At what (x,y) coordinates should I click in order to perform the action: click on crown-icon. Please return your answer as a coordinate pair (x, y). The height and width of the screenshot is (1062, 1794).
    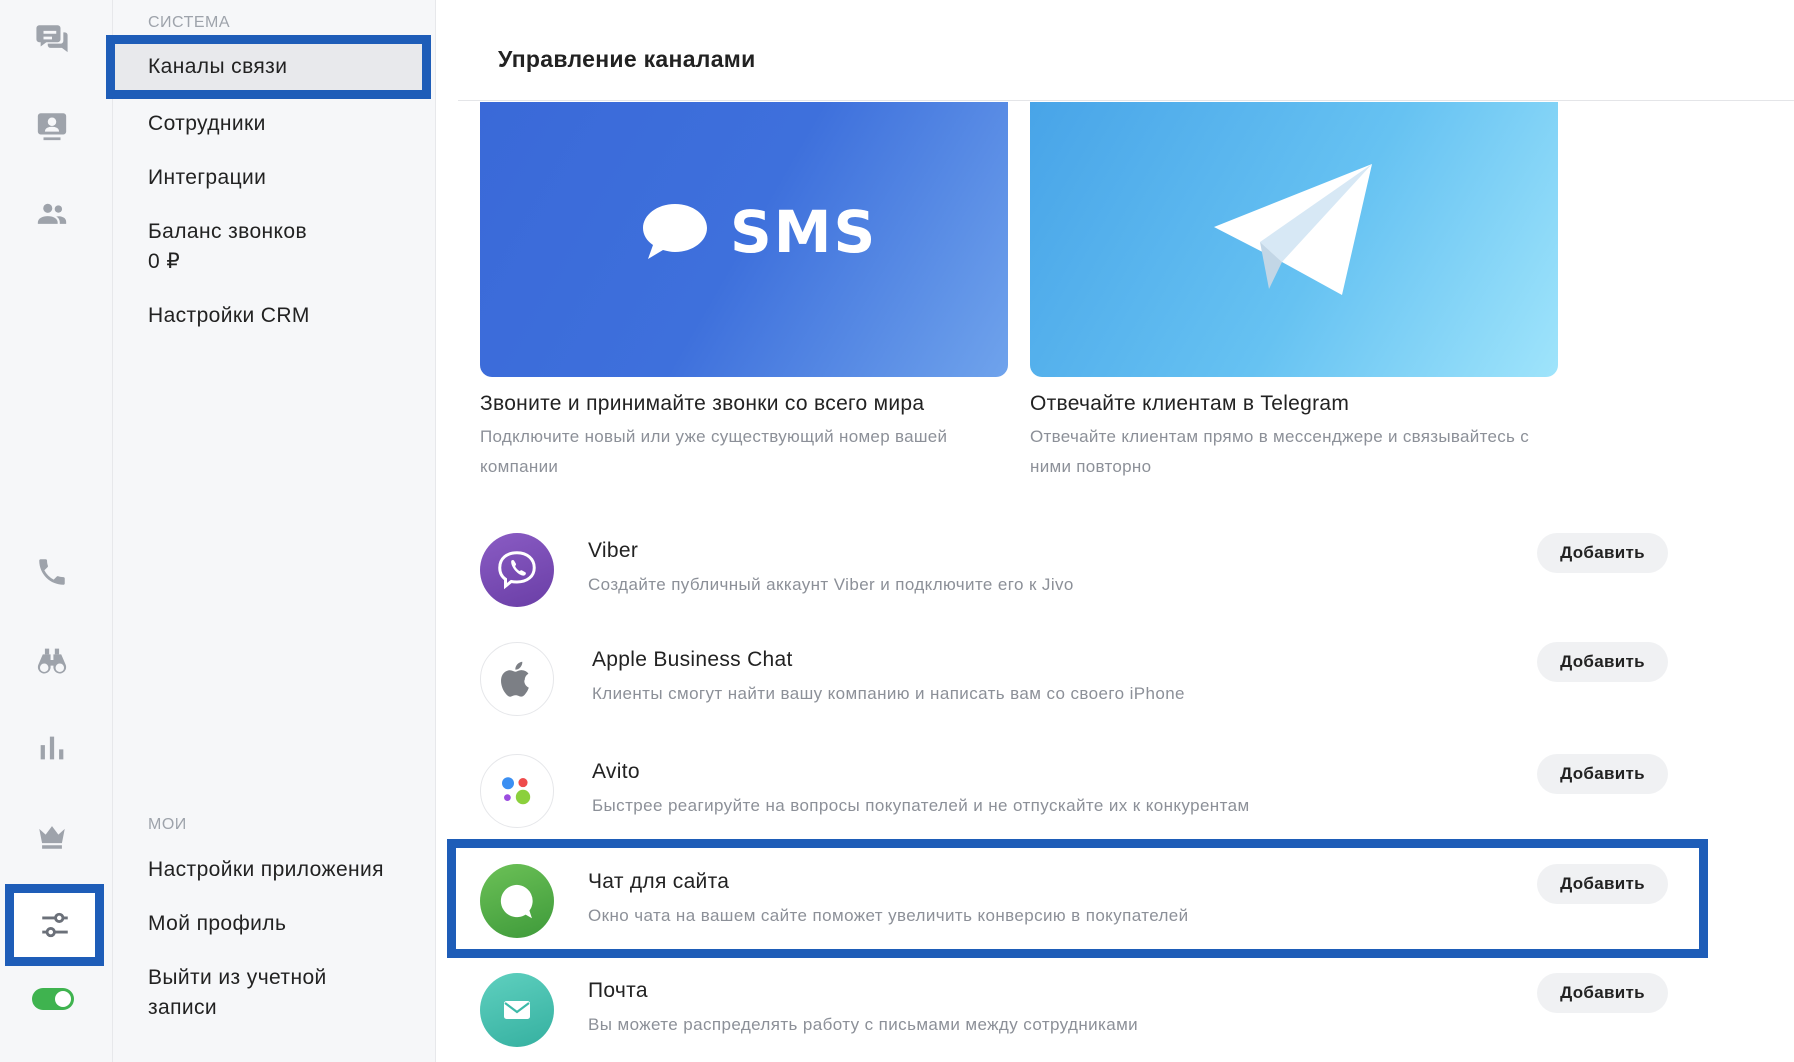
    Looking at the image, I should click on (52, 836).